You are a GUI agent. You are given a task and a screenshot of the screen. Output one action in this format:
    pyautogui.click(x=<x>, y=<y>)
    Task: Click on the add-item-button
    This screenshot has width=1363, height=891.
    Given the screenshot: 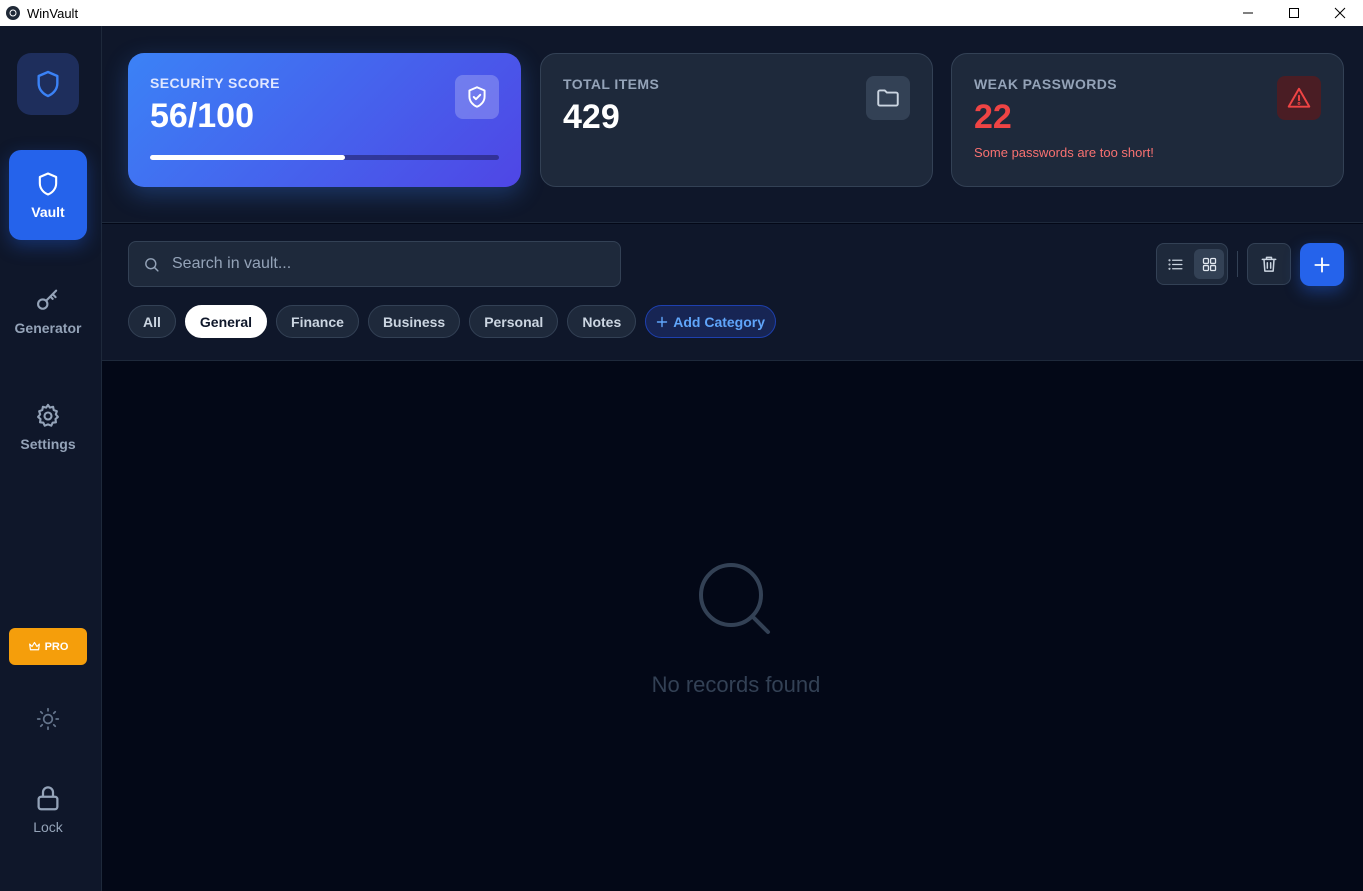 What is the action you would take?
    pyautogui.click(x=1322, y=264)
    